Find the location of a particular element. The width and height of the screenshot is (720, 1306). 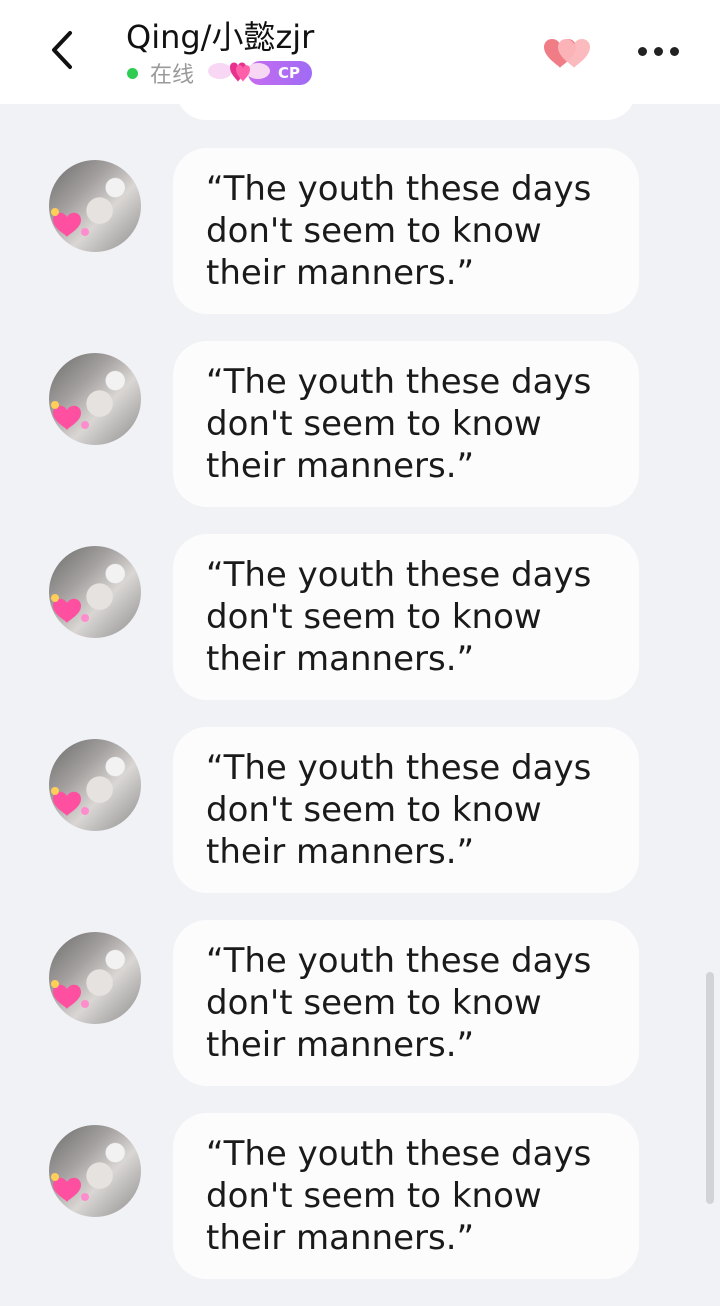

cp-badge: CP is located at coordinates (261, 73).